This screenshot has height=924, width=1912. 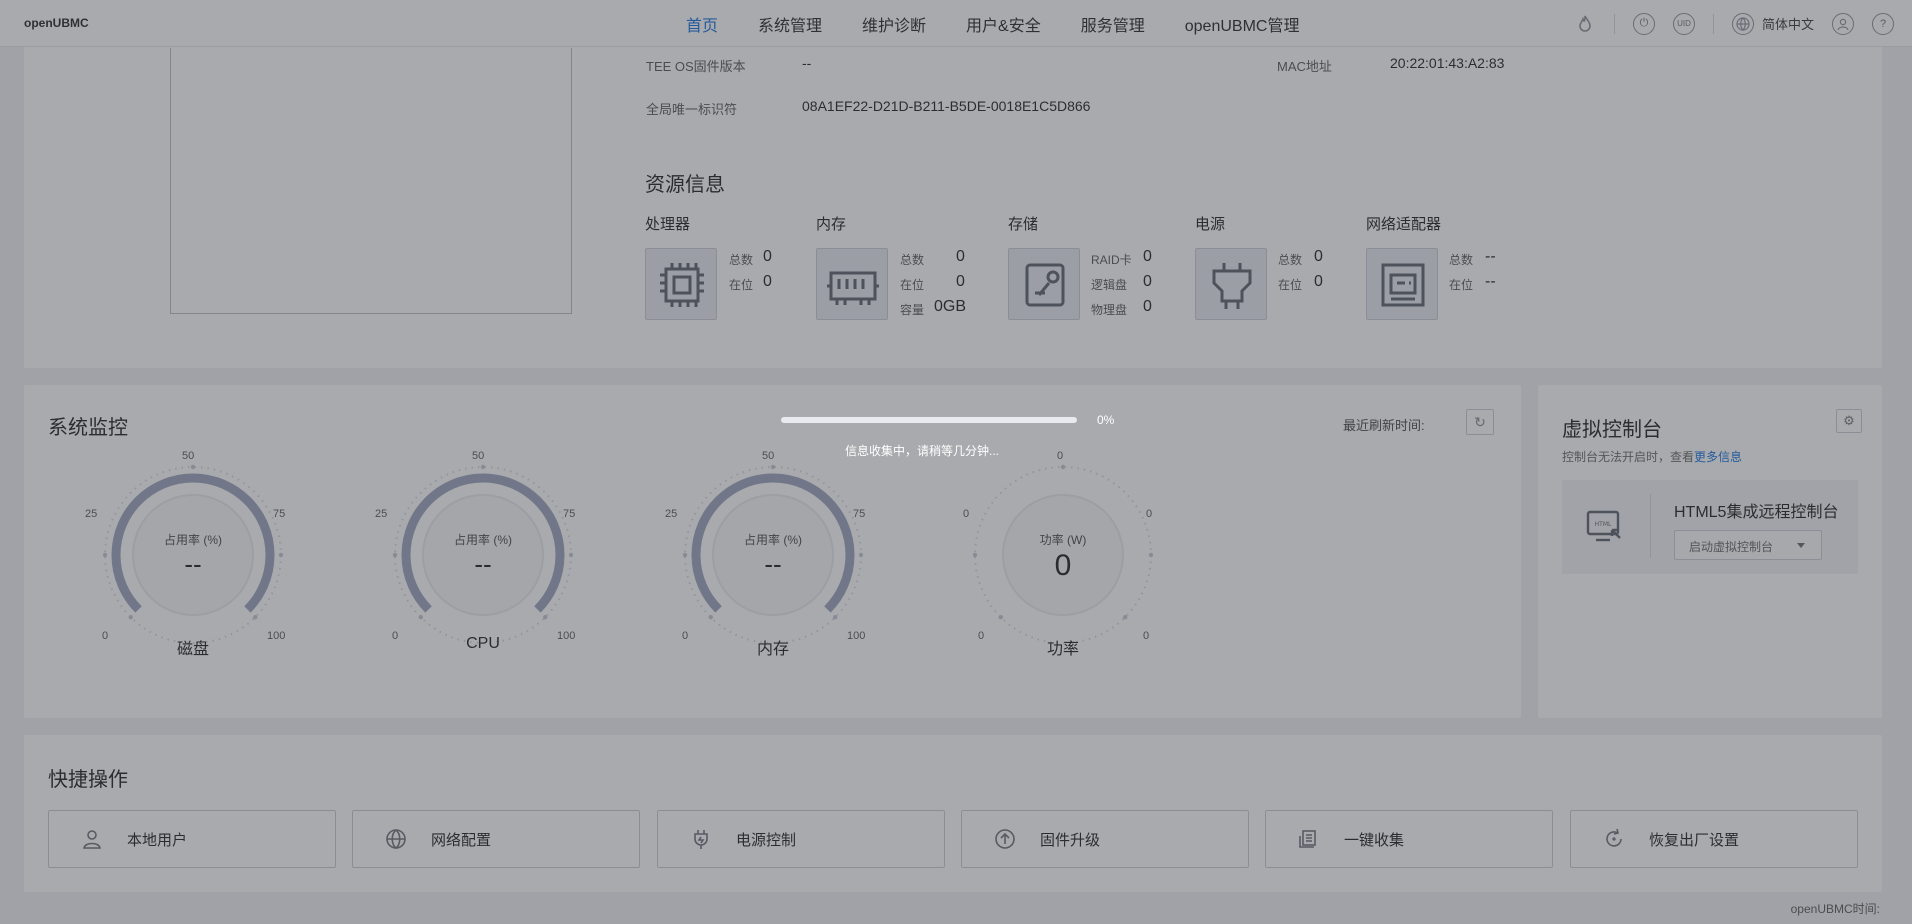 I want to click on progress-track, so click(x=929, y=420).